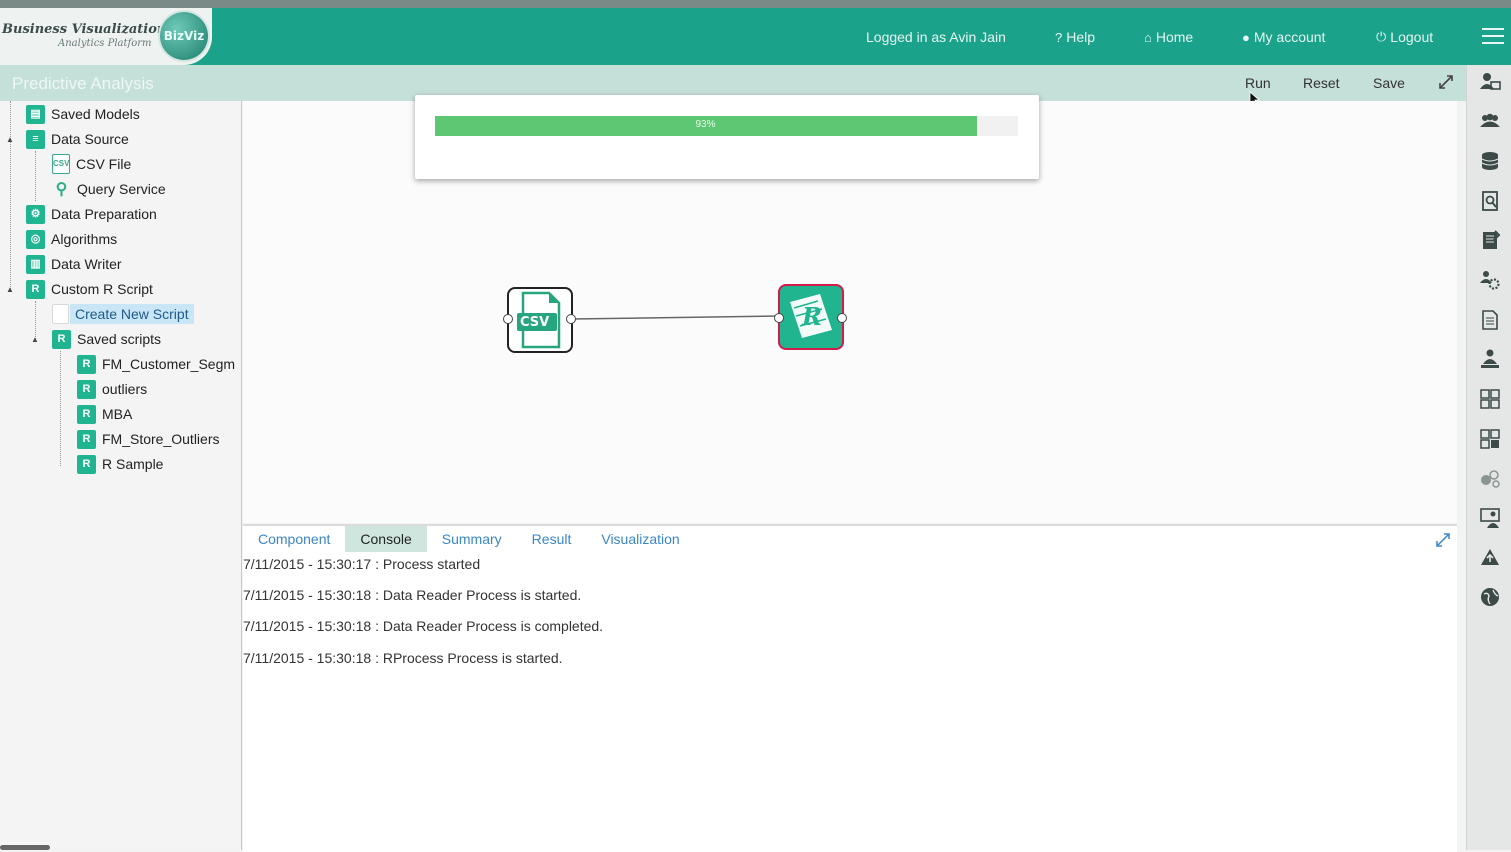 The image size is (1511, 852). Describe the element at coordinates (1493, 36) in the screenshot. I see `hamburger-menu-icon` at that location.